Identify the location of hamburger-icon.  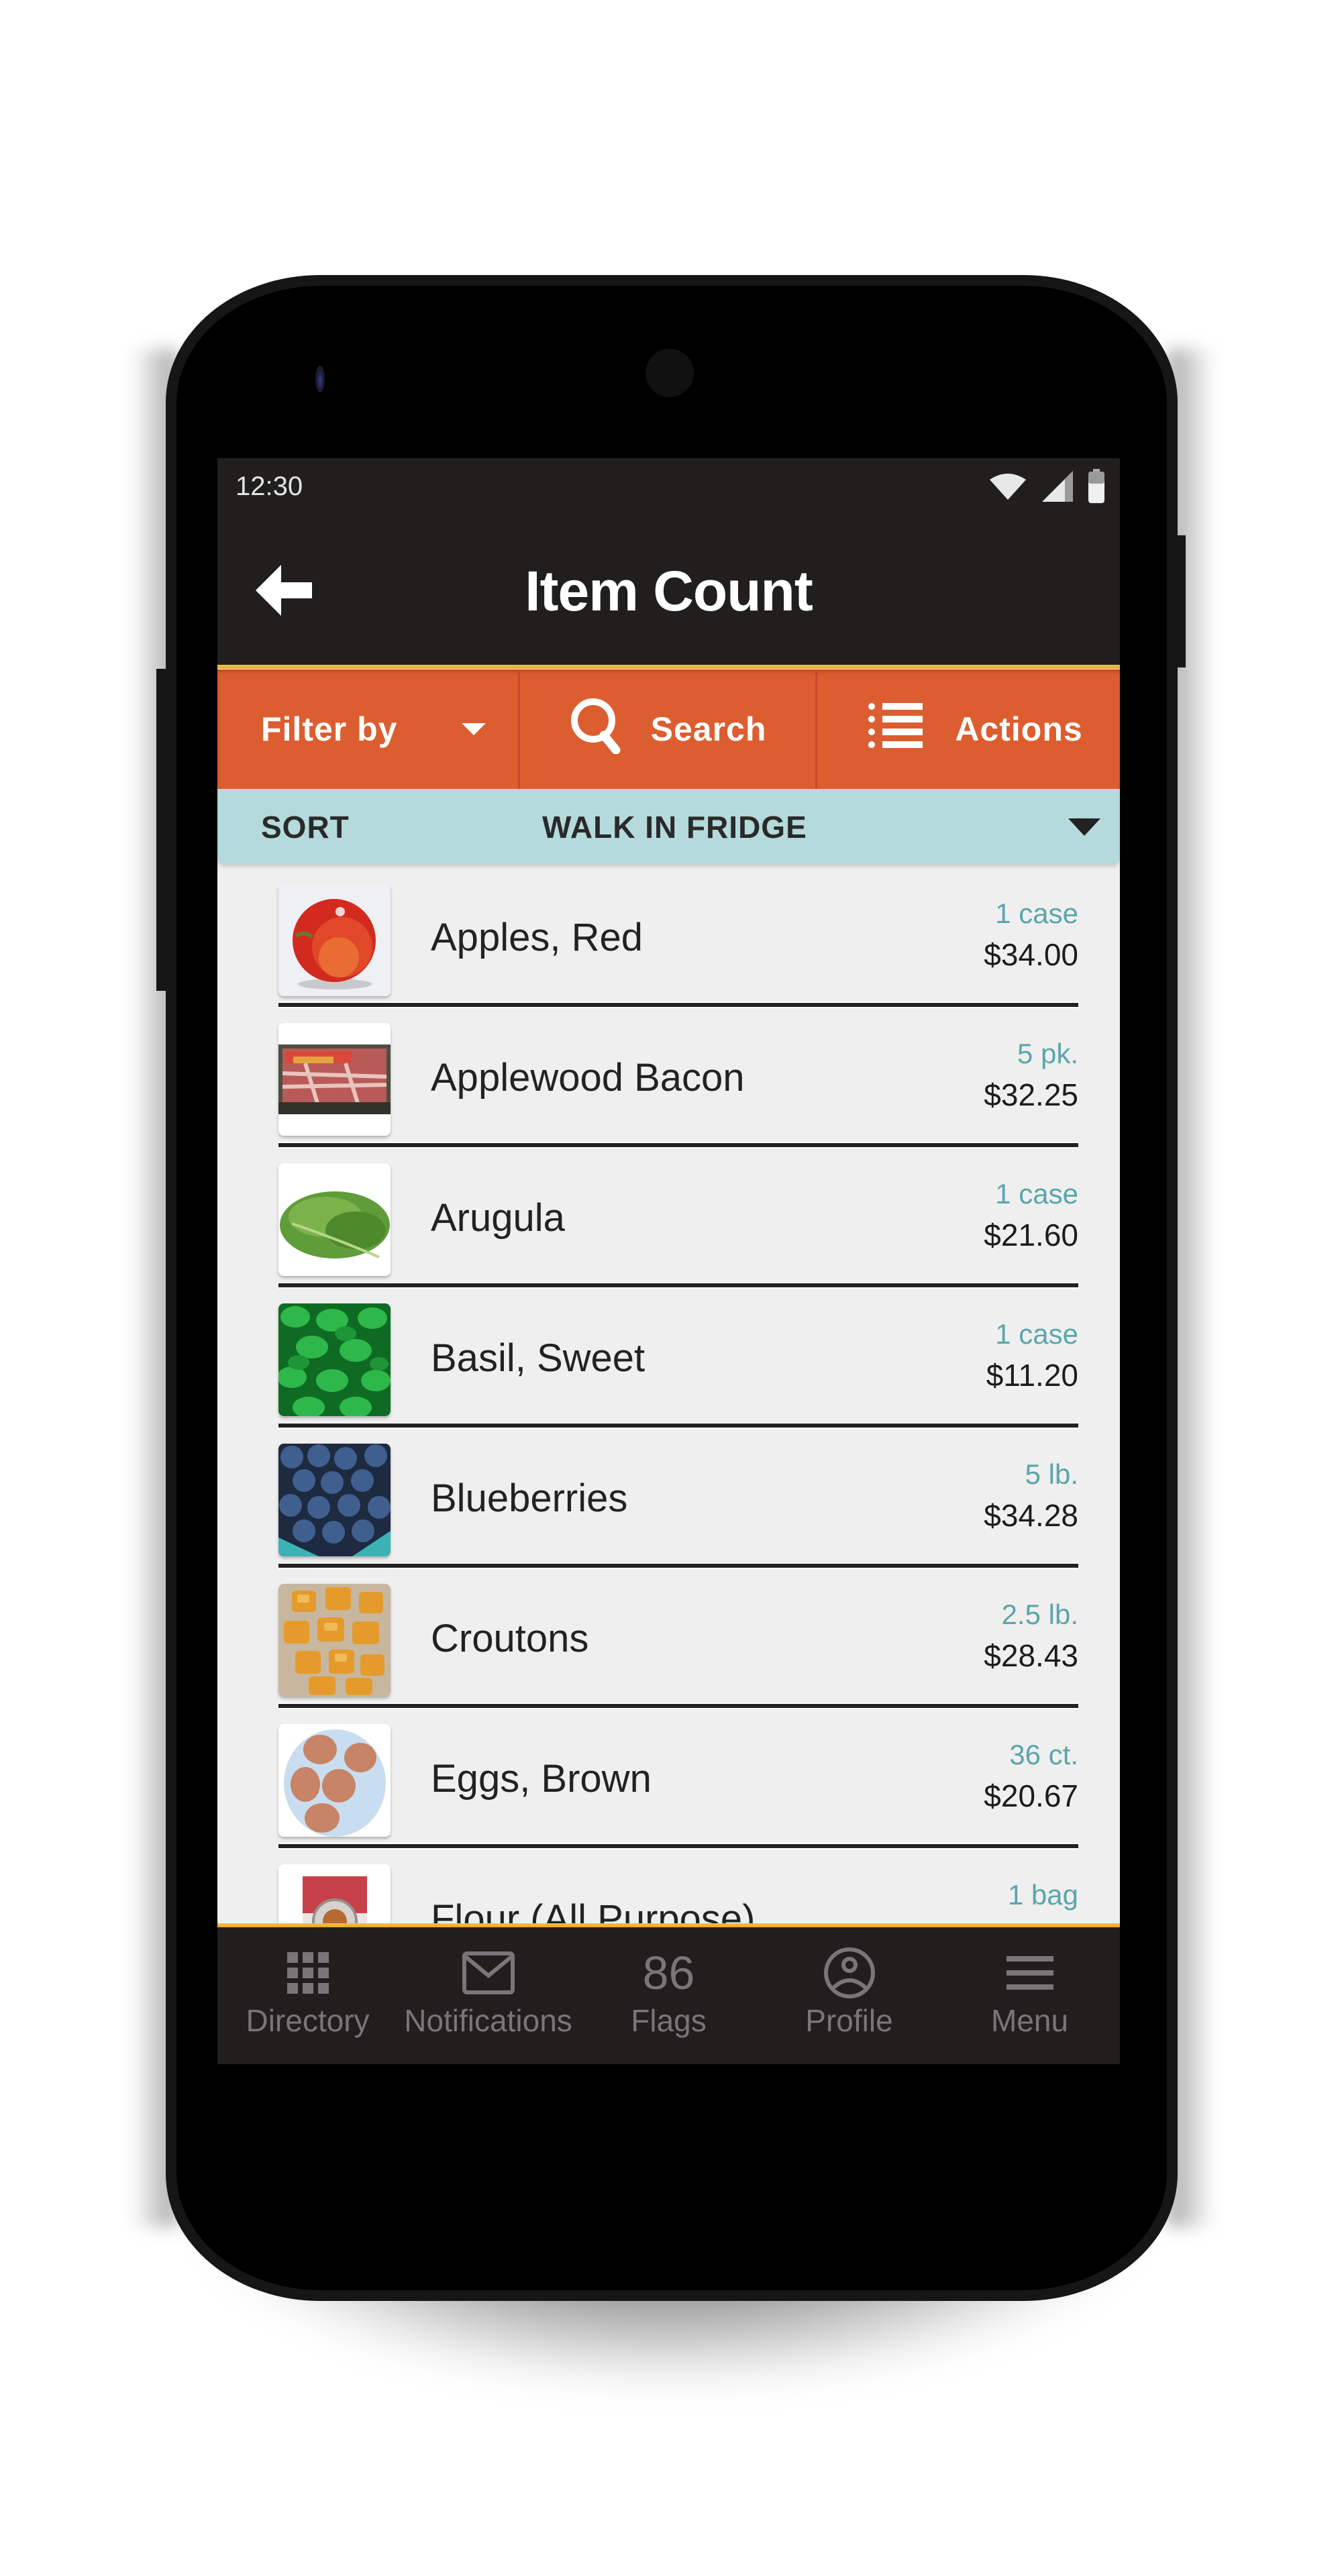
(1029, 1972).